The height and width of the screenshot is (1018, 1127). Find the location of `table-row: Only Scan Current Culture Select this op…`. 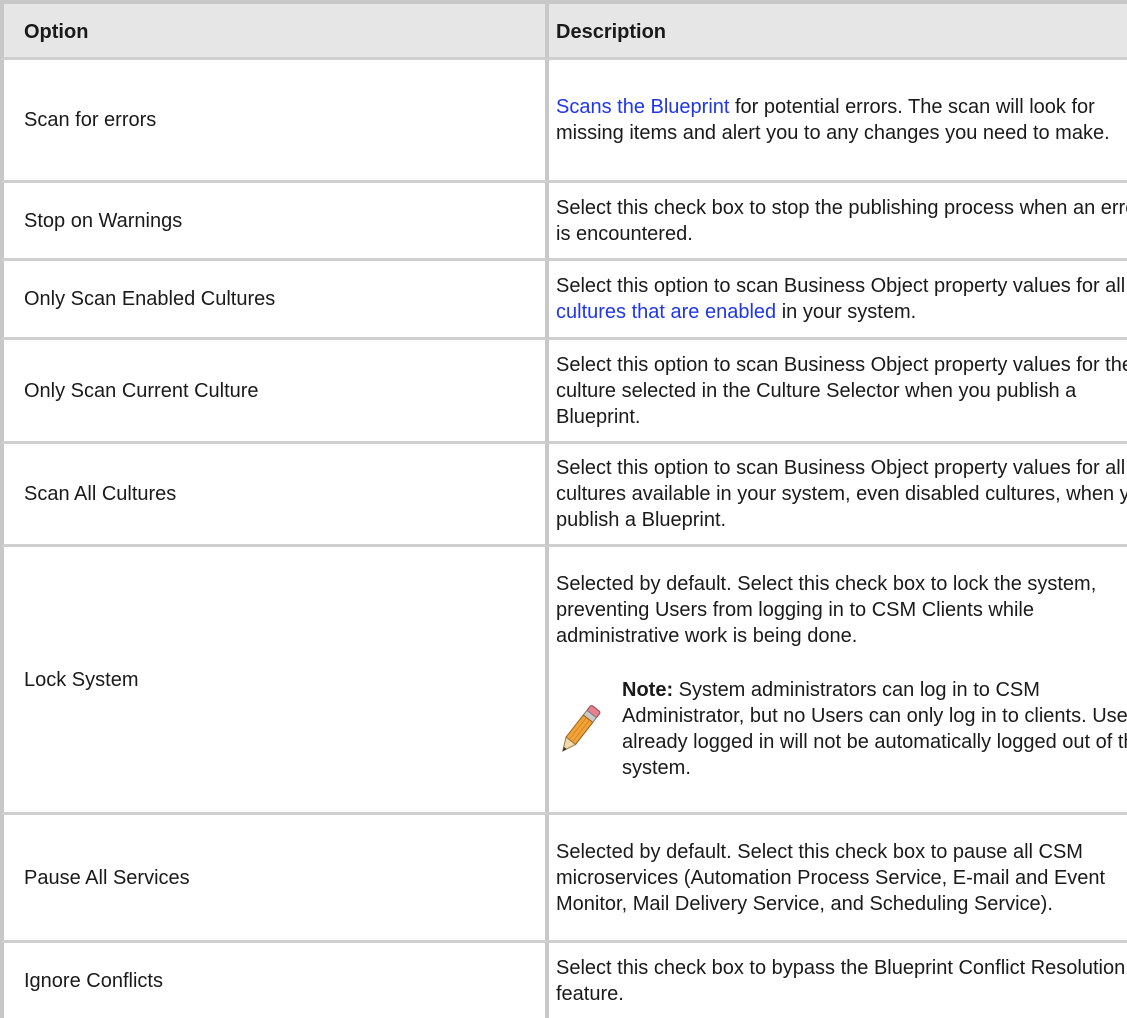

table-row: Only Scan Current Culture Select this op… is located at coordinates (563, 392).